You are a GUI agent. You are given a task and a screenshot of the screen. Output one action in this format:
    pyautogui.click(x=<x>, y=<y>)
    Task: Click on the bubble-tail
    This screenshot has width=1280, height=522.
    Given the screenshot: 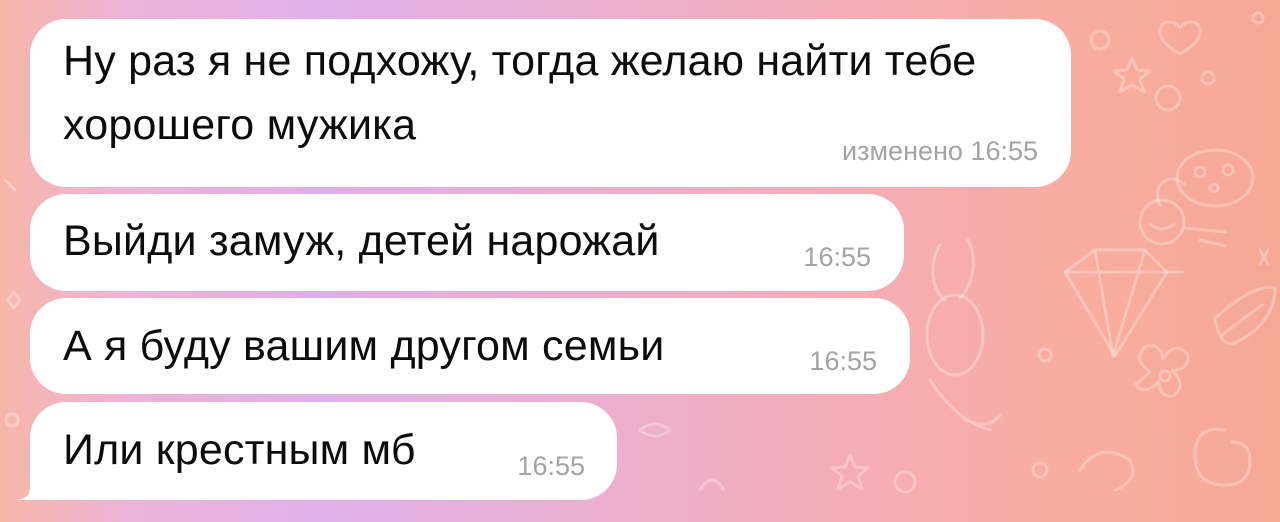 What is the action you would take?
    pyautogui.click(x=32, y=487)
    